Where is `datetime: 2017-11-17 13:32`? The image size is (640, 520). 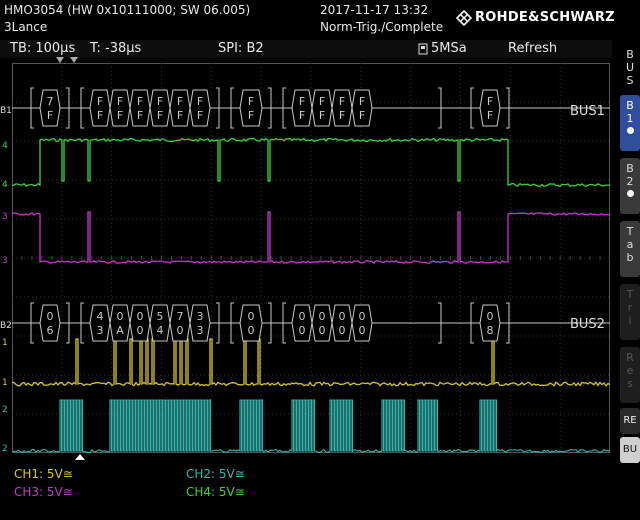 datetime: 2017-11-17 13:32 is located at coordinates (374, 10).